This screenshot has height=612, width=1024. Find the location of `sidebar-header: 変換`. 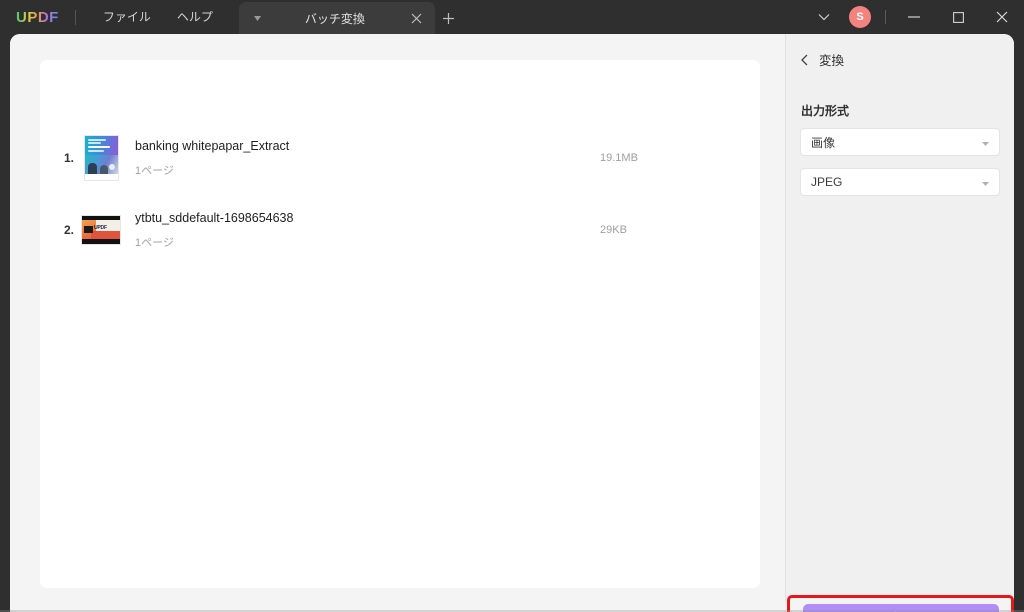

sidebar-header: 変換 is located at coordinates (900, 51).